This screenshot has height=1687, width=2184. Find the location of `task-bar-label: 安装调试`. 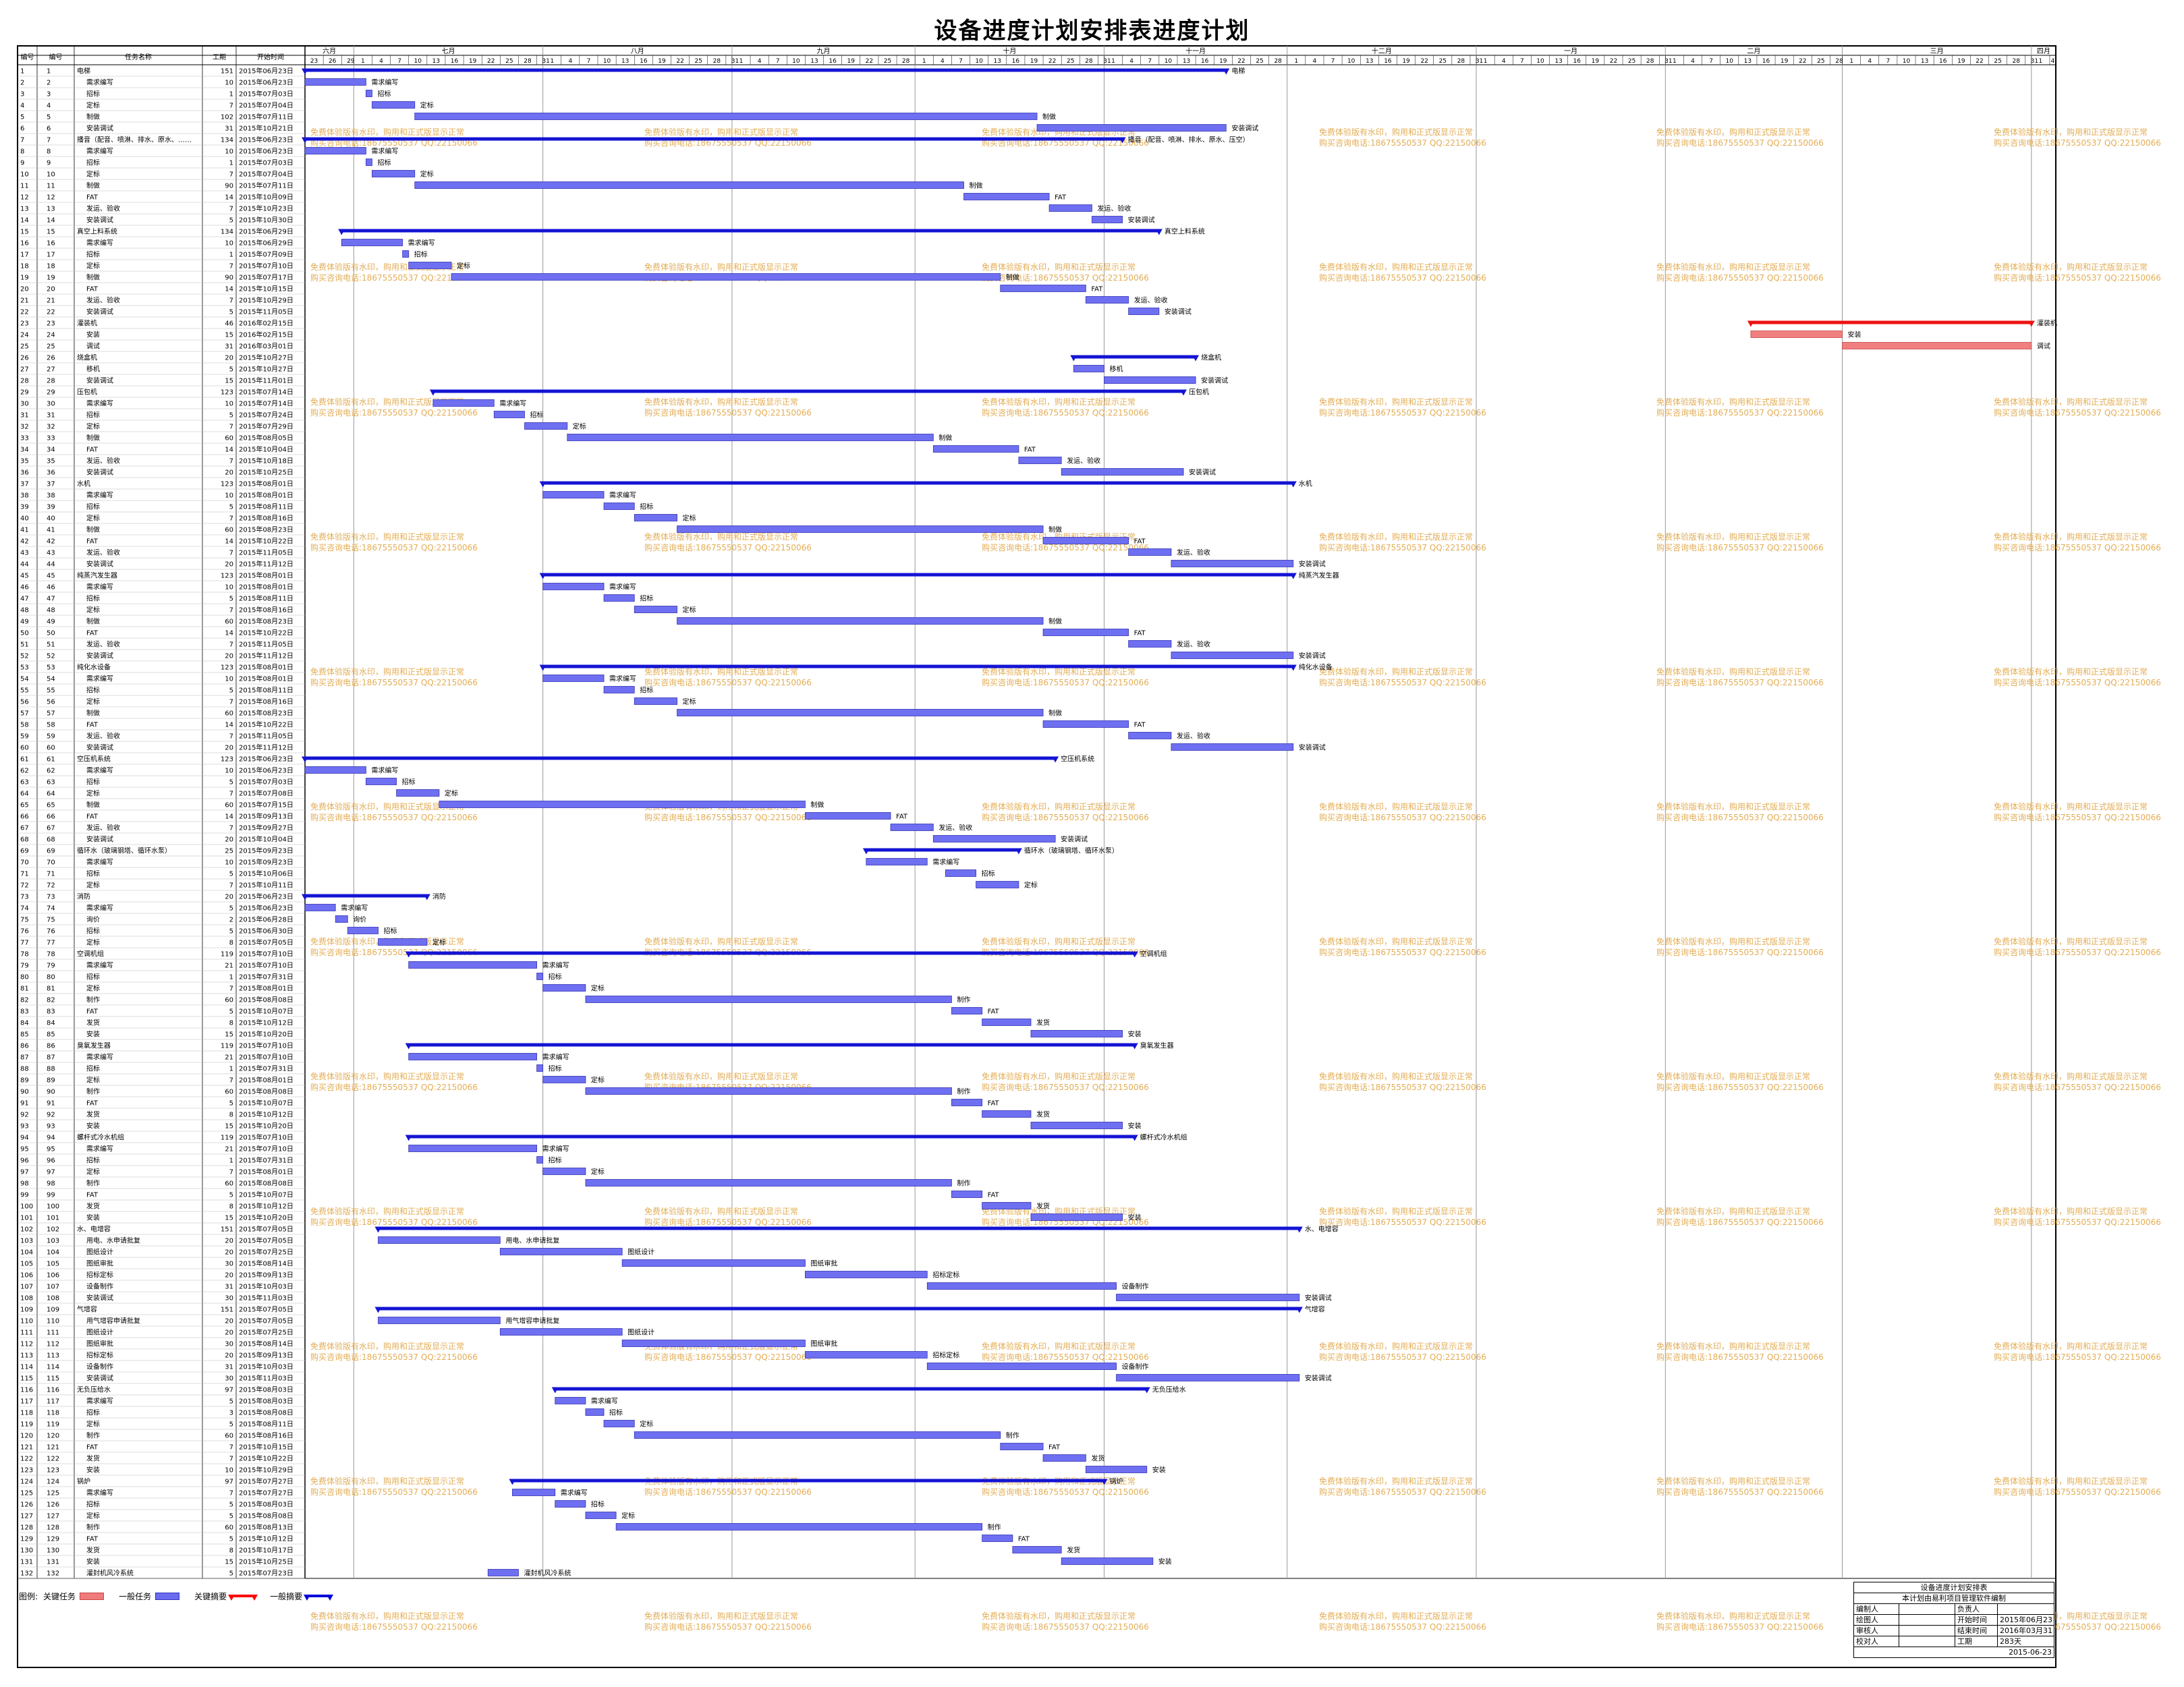

task-bar-label: 安装调试 is located at coordinates (1312, 747).